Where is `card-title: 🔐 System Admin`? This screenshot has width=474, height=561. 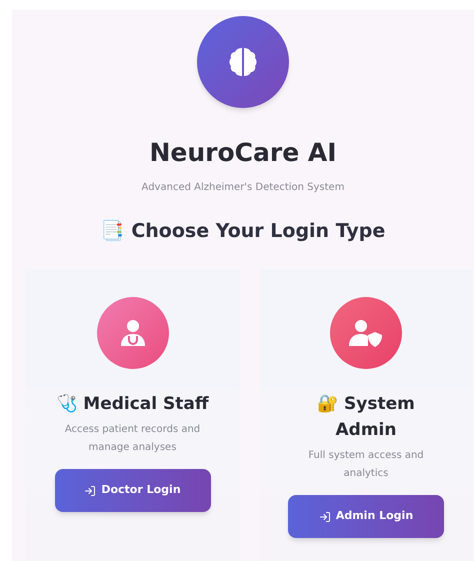 card-title: 🔐 System Admin is located at coordinates (366, 417).